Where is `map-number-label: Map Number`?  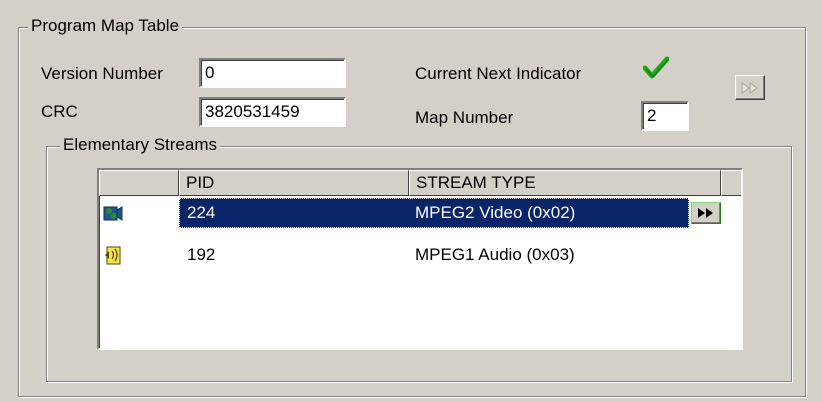
map-number-label: Map Number is located at coordinates (464, 117).